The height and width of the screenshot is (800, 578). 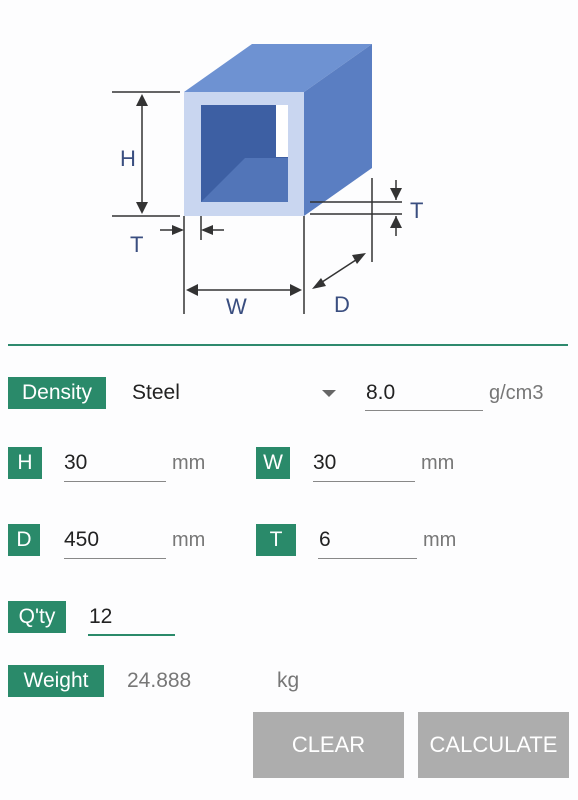 What do you see at coordinates (328, 745) in the screenshot?
I see `clear-button: CLEAR` at bounding box center [328, 745].